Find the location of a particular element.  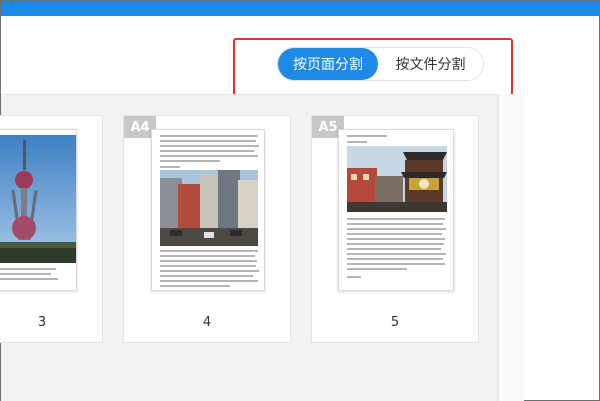

page-card-3: 3 is located at coordinates (51, 229).